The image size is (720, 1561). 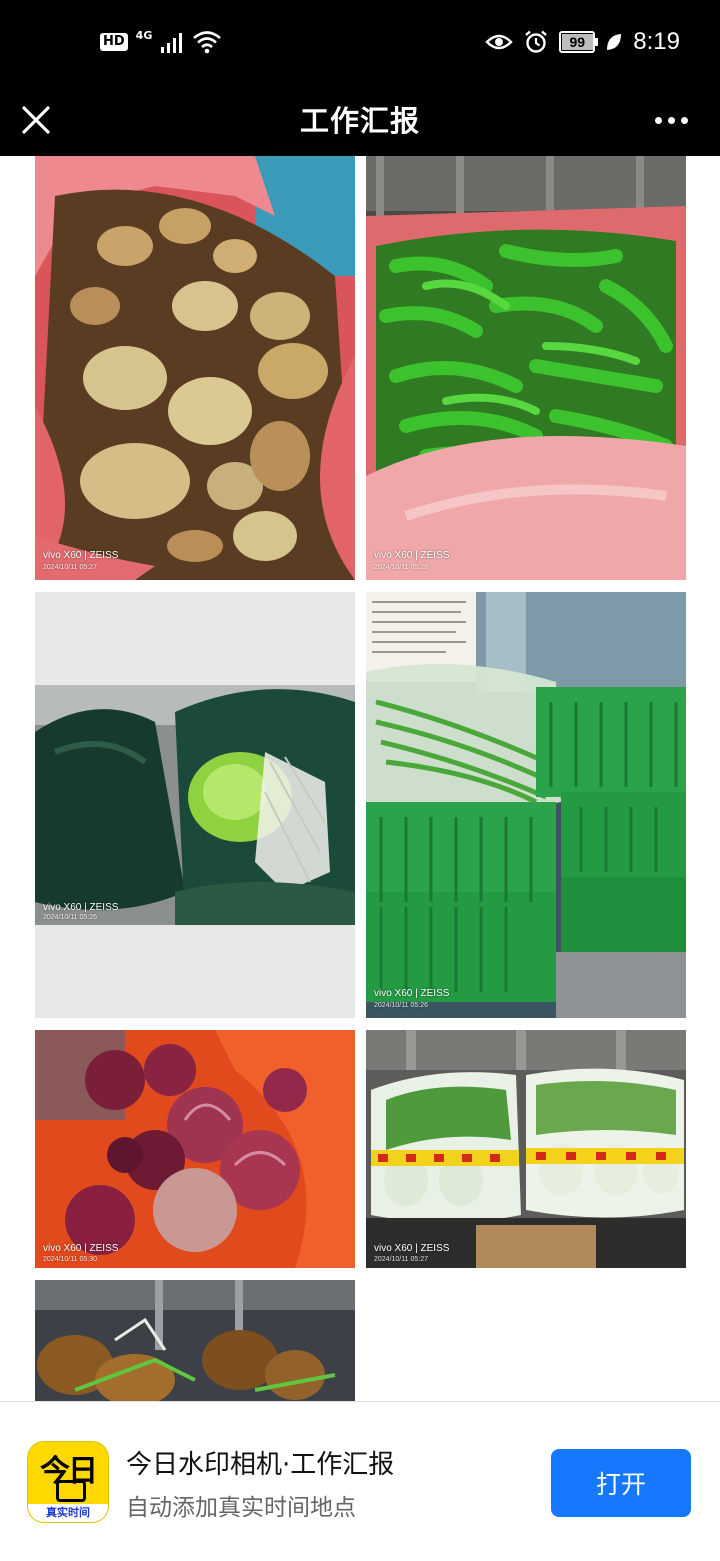 I want to click on photo-lettuce: vivo X60 | ZEISS 2024/10/11 05:26, so click(x=195, y=805).